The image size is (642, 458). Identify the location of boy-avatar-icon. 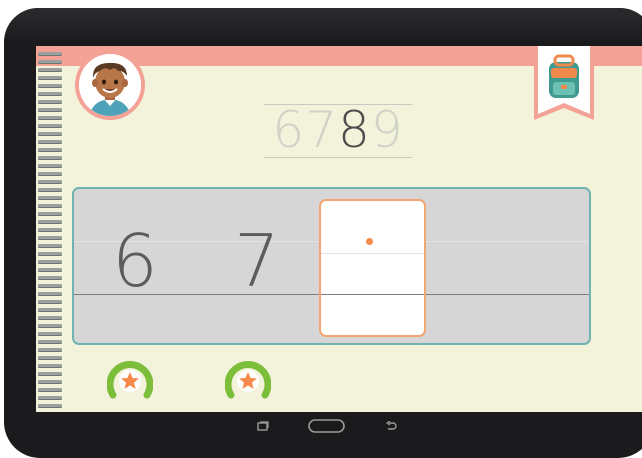
(110, 85).